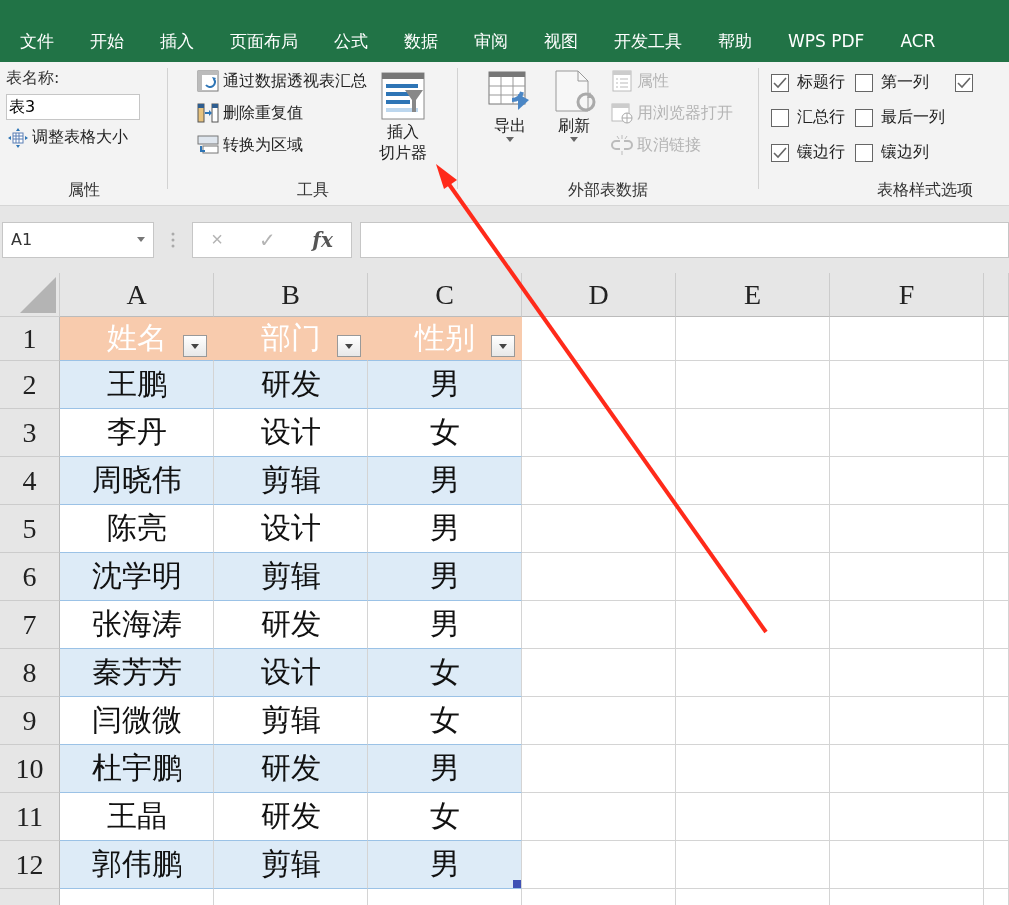  What do you see at coordinates (30, 865) in the screenshot?
I see `row-header: 12` at bounding box center [30, 865].